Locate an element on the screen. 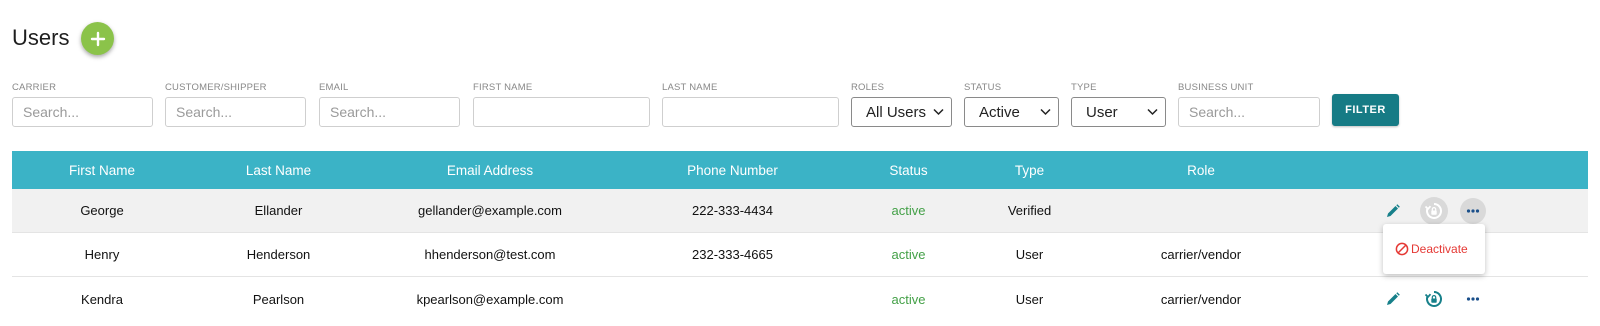  plus-icon is located at coordinates (97, 38).